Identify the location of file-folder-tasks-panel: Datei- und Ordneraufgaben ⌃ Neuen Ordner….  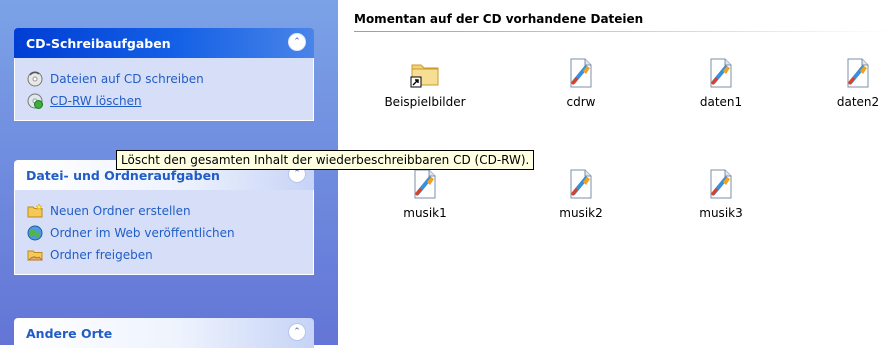
(164, 217).